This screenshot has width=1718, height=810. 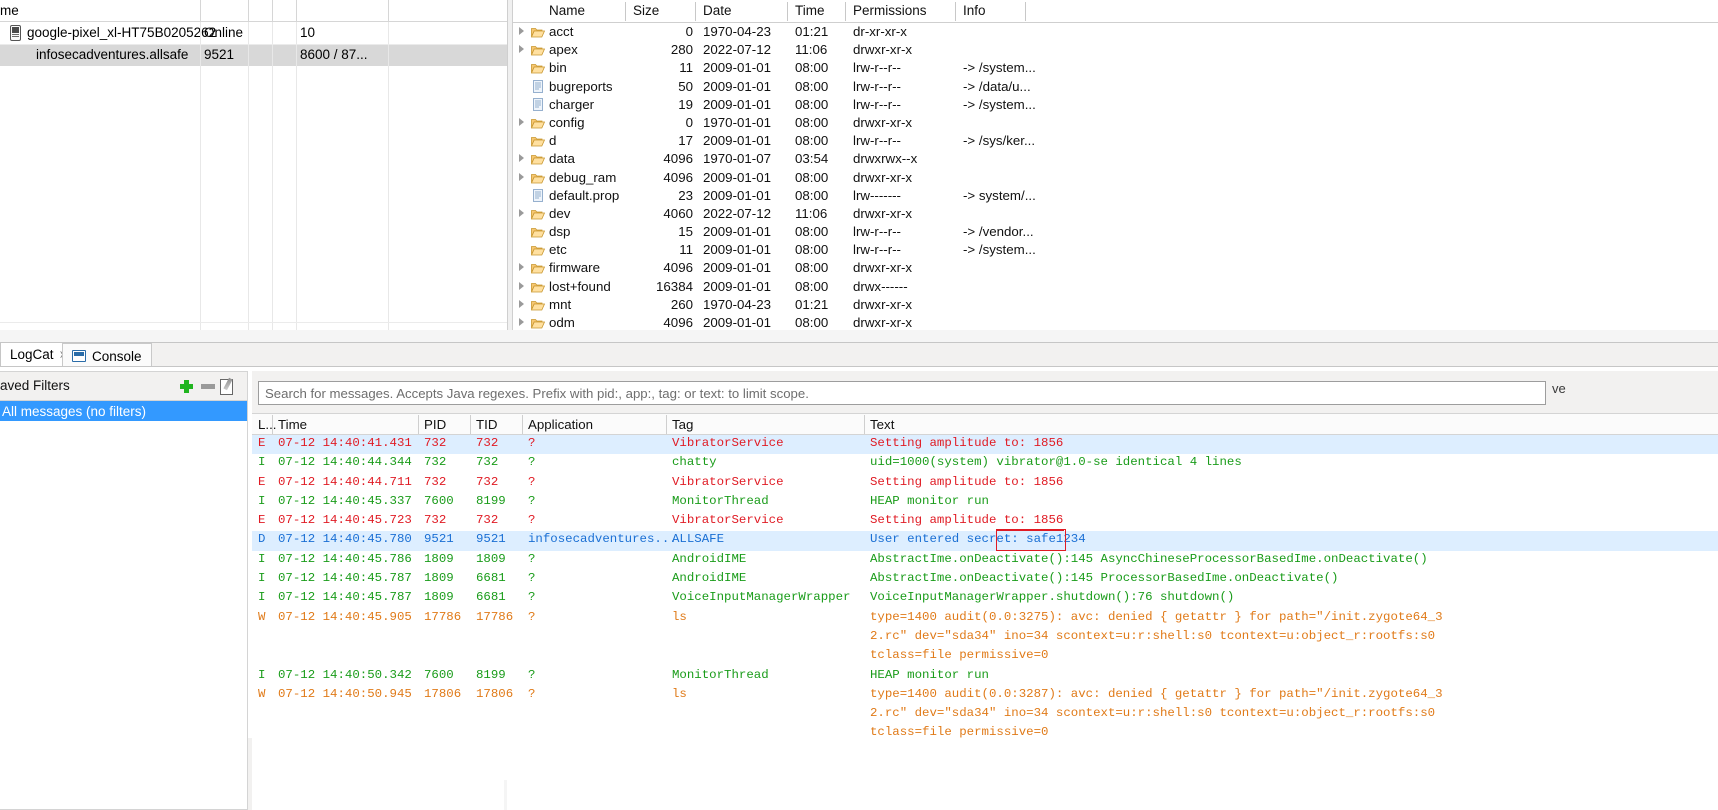 What do you see at coordinates (1115, 178) in the screenshot?
I see `file-explorer-row: debug_ram 4096 2009-01-01 08:00 drwxr-xr-x` at bounding box center [1115, 178].